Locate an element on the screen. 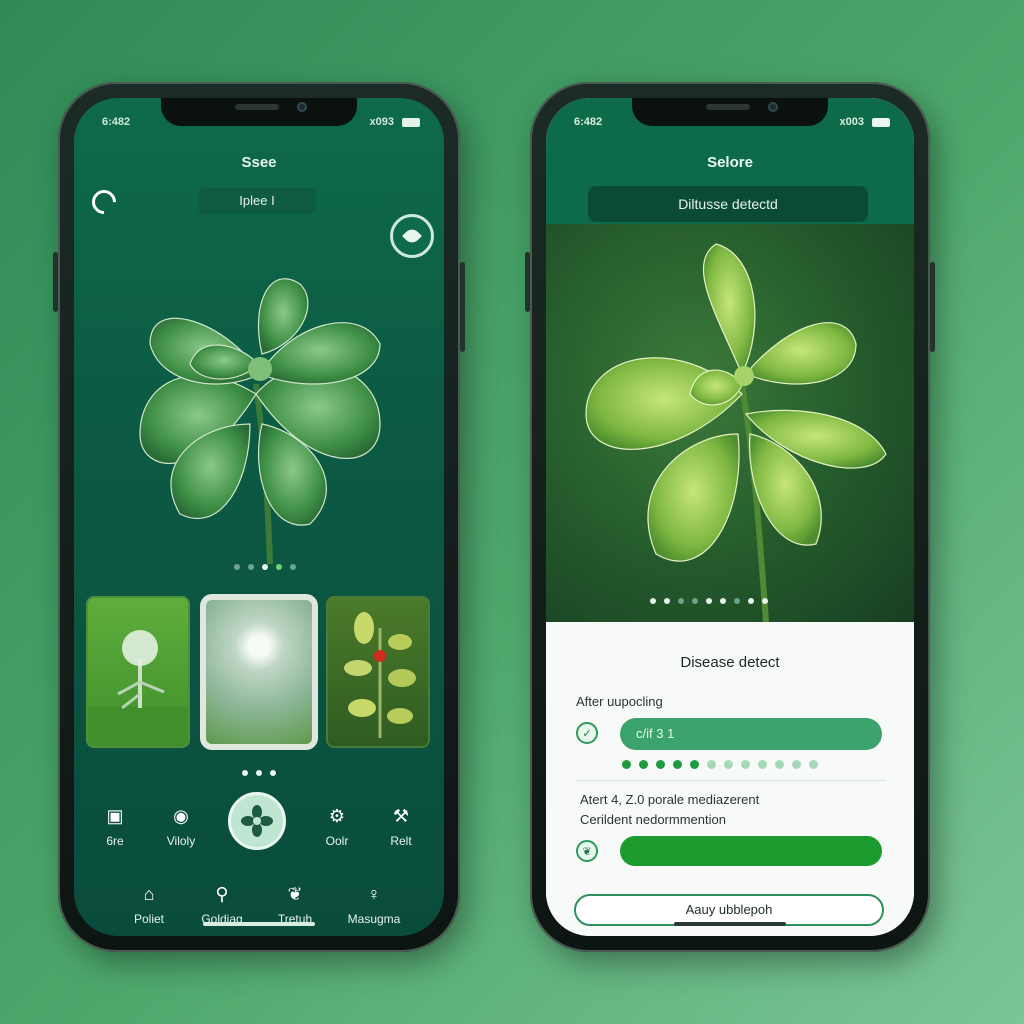 The width and height of the screenshot is (1024, 1024). progress-dots is located at coordinates (720, 764).